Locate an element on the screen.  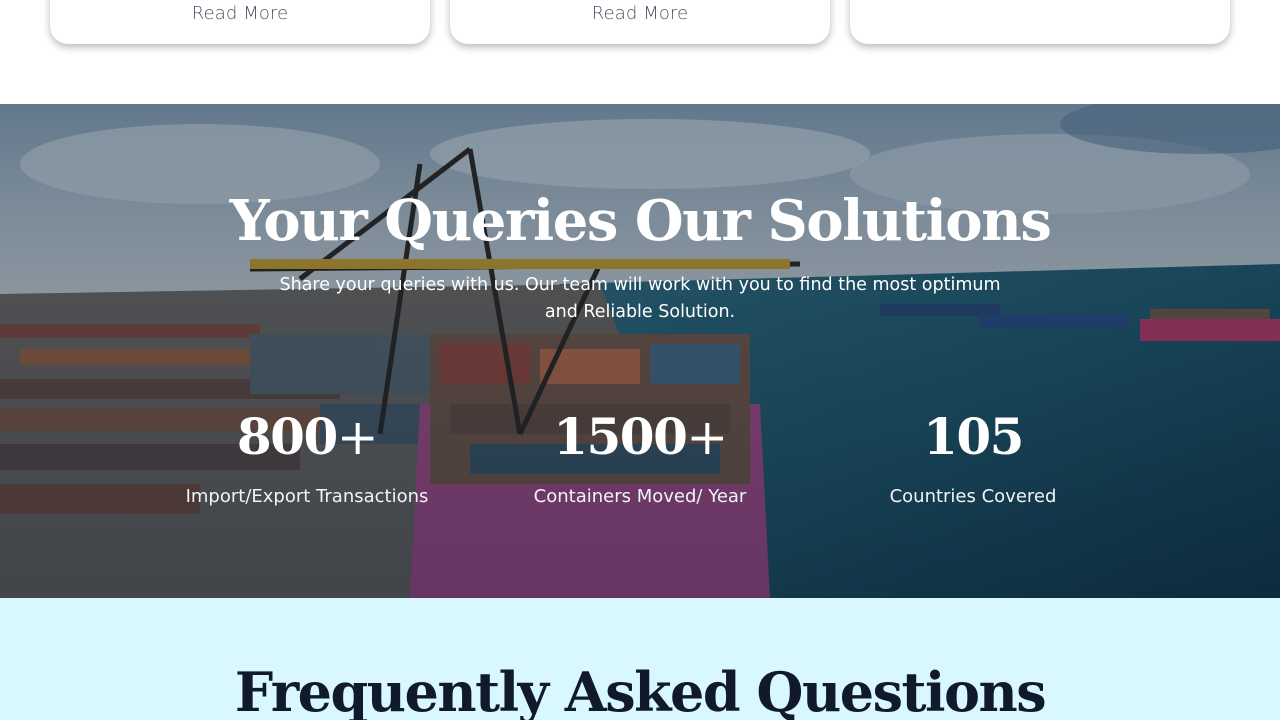
stat-number: 105 is located at coordinates (973, 436).